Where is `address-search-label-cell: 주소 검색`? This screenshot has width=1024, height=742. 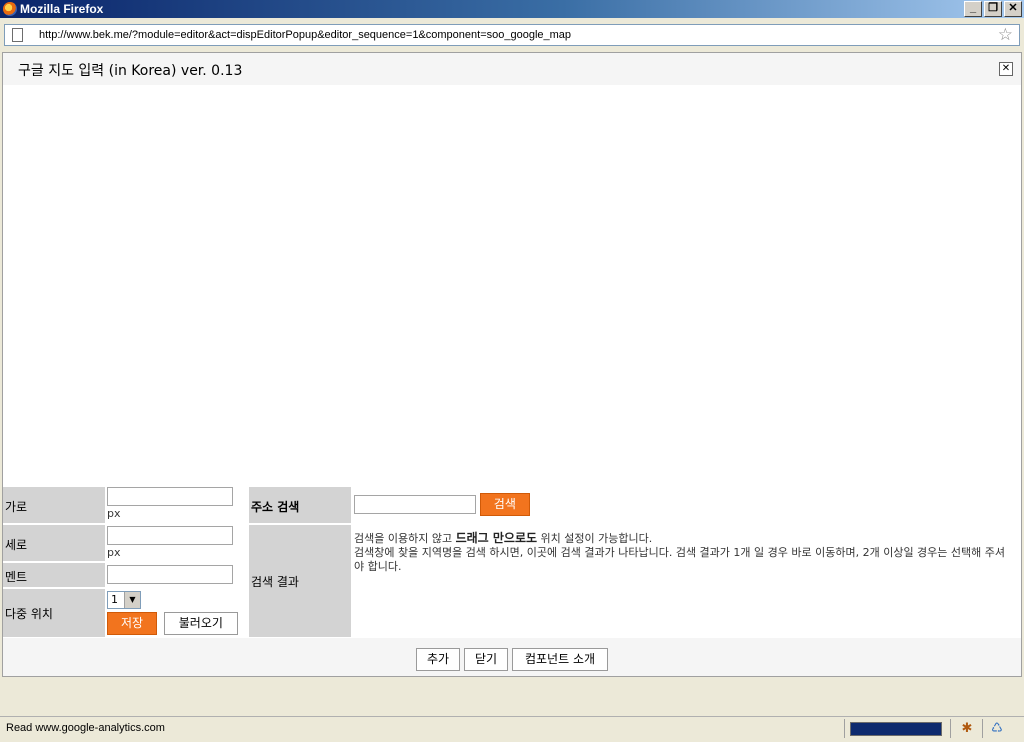 address-search-label-cell: 주소 검색 is located at coordinates (300, 505).